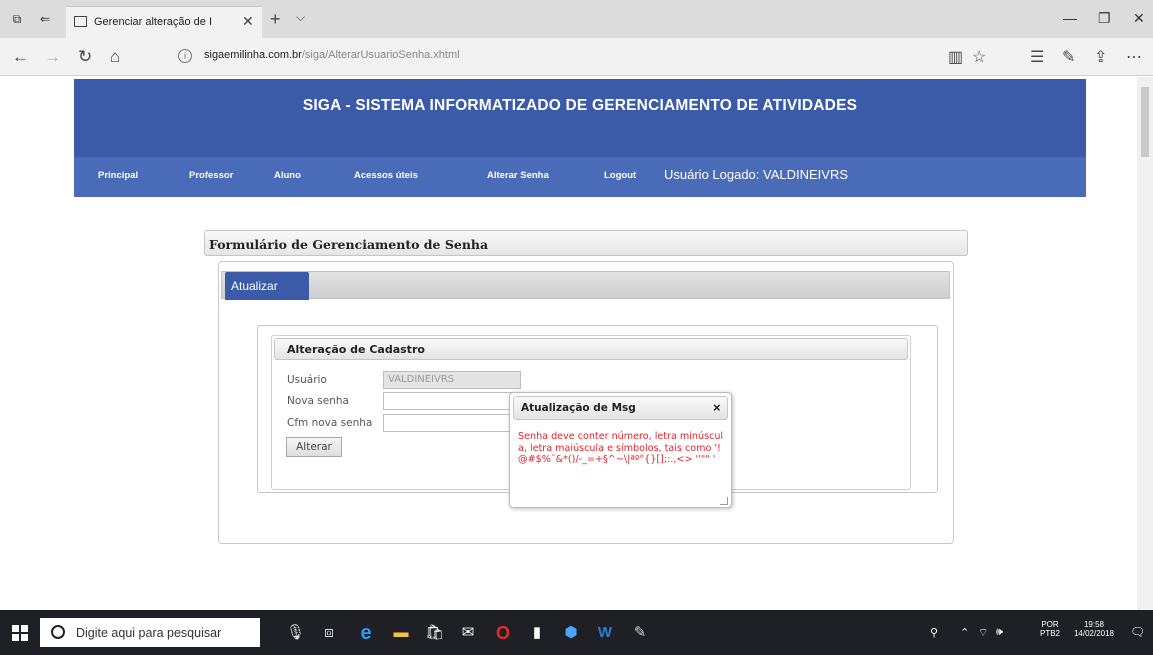 The image size is (1153, 655). Describe the element at coordinates (999, 632) in the screenshot. I see `volume-icon: 🕪` at that location.